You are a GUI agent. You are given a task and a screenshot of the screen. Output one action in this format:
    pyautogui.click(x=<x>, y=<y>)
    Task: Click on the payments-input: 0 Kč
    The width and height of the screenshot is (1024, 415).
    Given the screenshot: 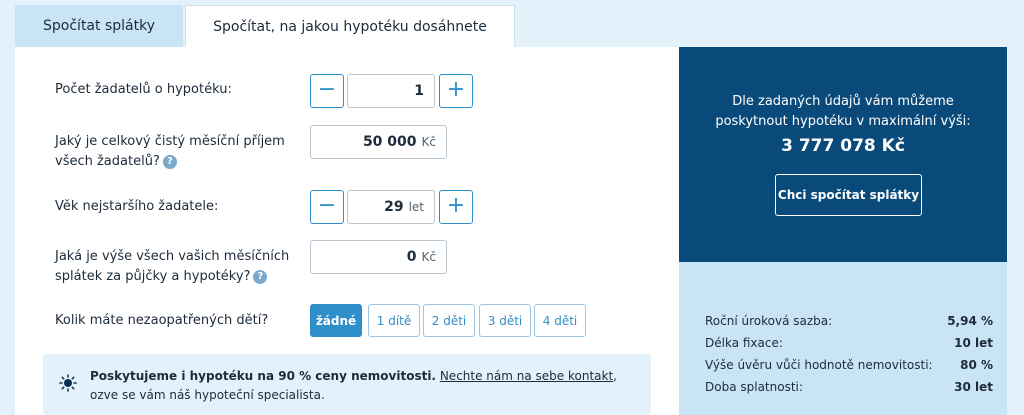 What is the action you would take?
    pyautogui.click(x=378, y=257)
    